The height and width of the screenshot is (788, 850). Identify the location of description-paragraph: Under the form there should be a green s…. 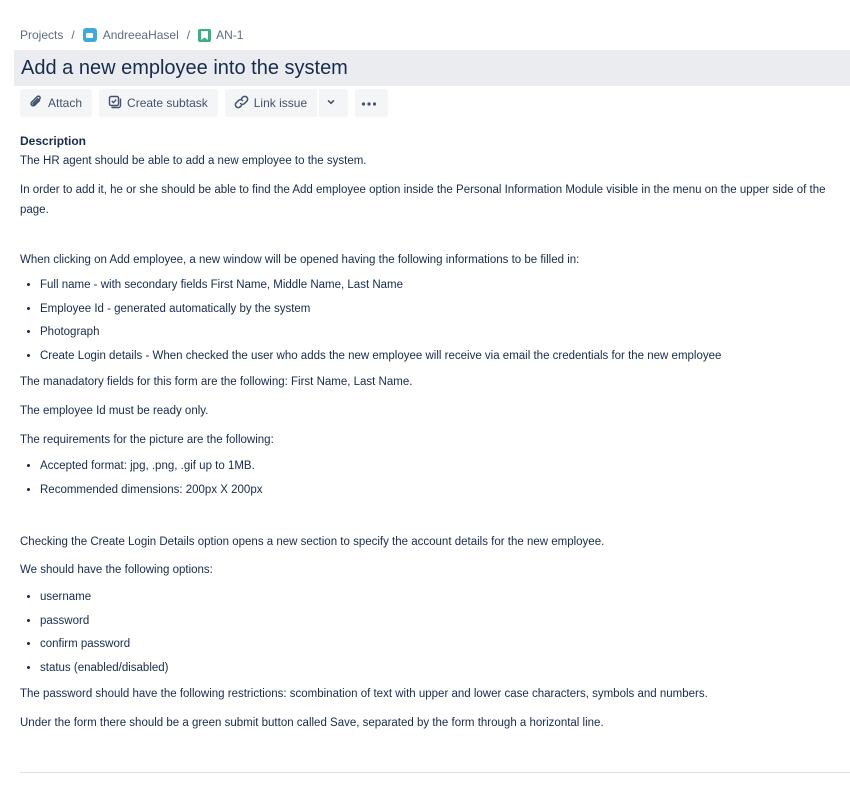
(312, 723).